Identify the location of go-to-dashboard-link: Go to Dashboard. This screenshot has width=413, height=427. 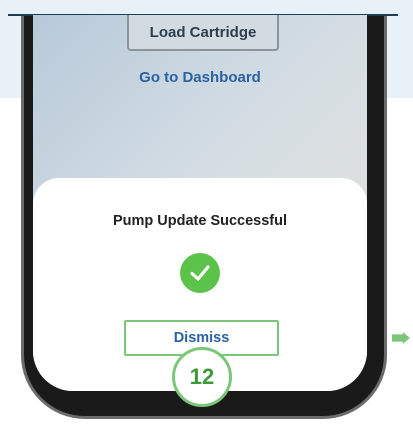
(200, 77).